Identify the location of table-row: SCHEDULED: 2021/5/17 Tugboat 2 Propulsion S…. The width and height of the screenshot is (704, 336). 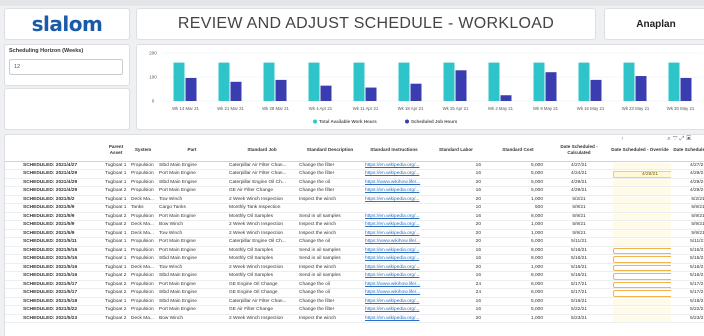
(354, 293).